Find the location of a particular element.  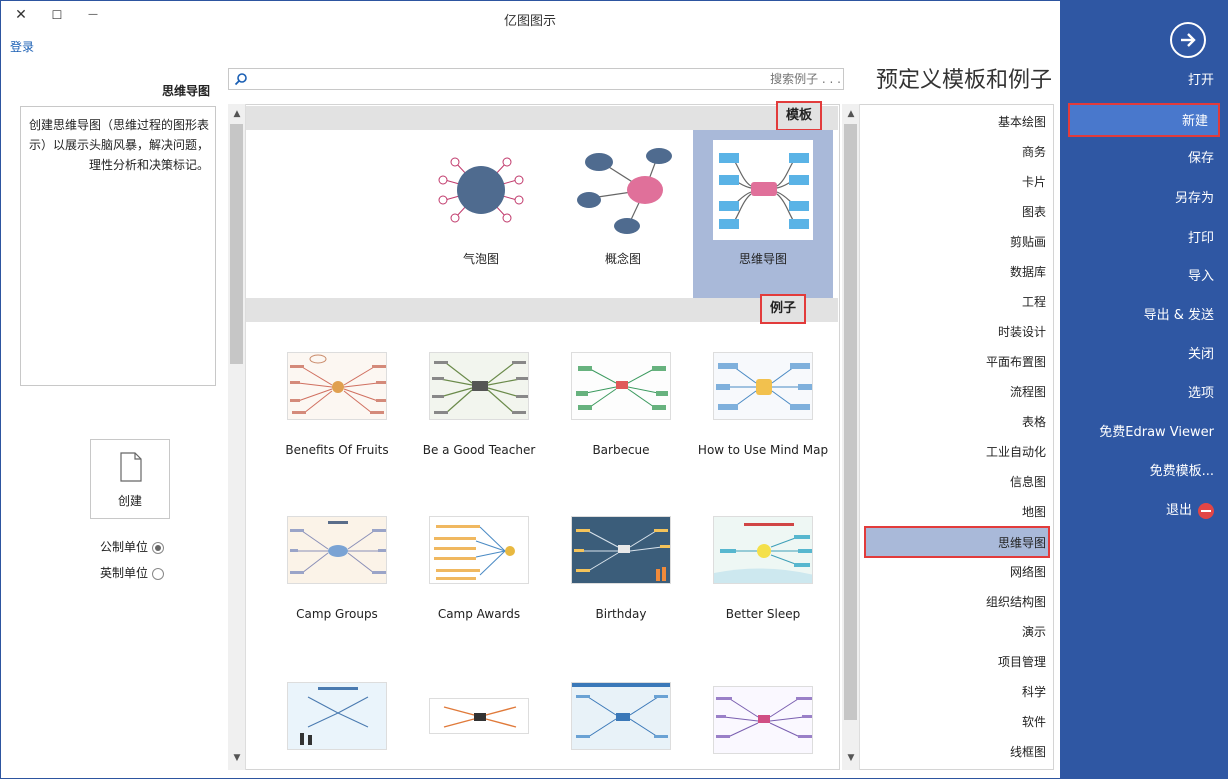

category-item: 剪贴画 is located at coordinates (957, 242).